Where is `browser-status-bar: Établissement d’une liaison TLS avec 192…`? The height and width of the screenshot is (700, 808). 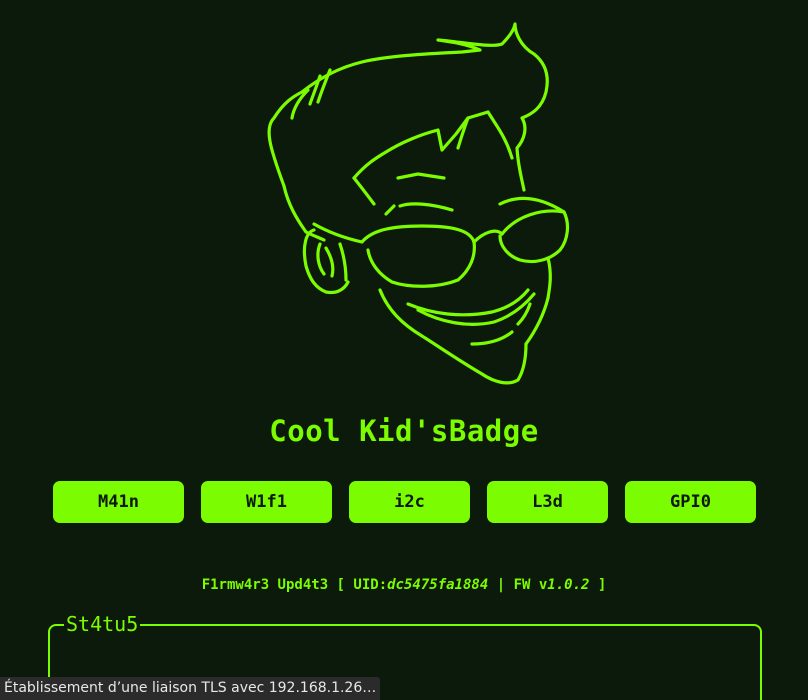
browser-status-bar: Établissement d’une liaison TLS avec 192… is located at coordinates (190, 688).